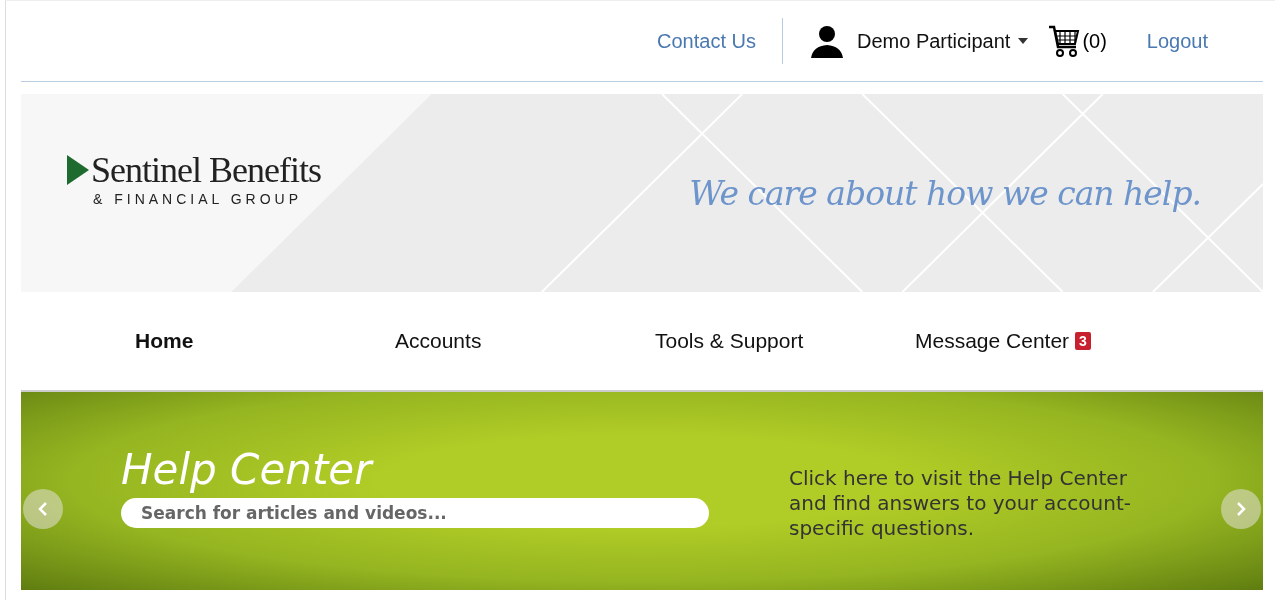 Image resolution: width=1275 pixels, height=600 pixels. I want to click on nav-tab: Message Center 3, so click(1045, 341).